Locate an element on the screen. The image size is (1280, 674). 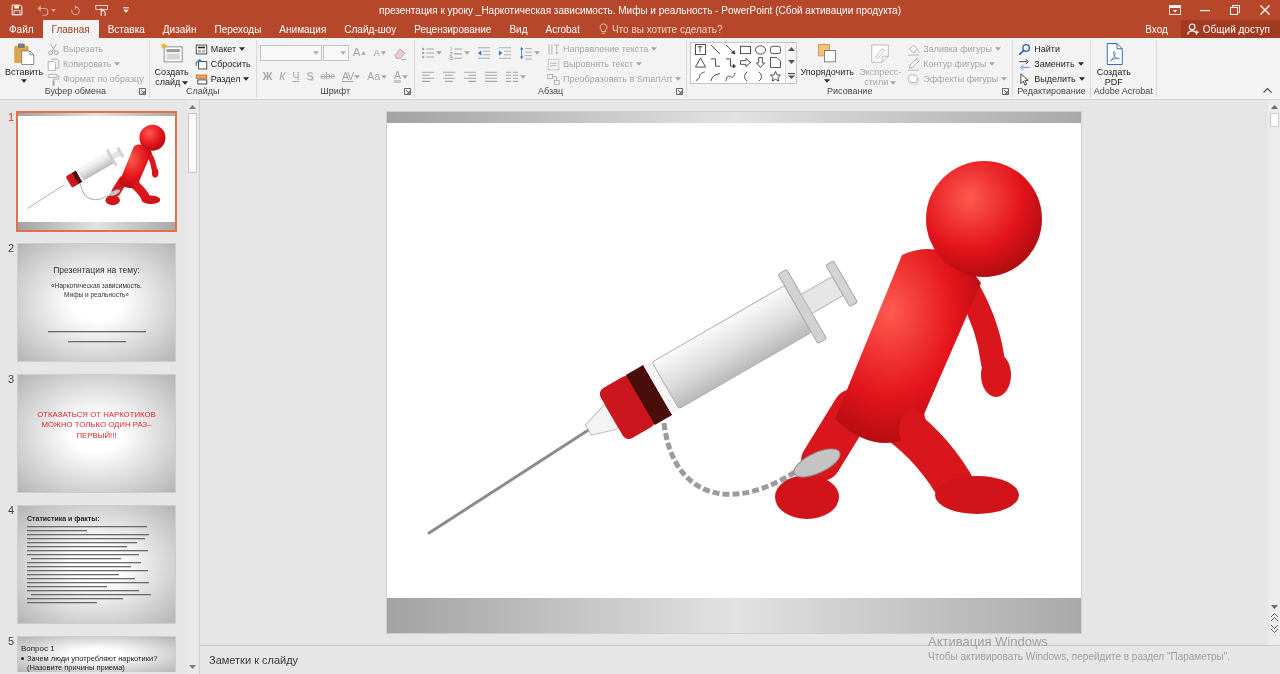
copy-icon is located at coordinates (53, 64).